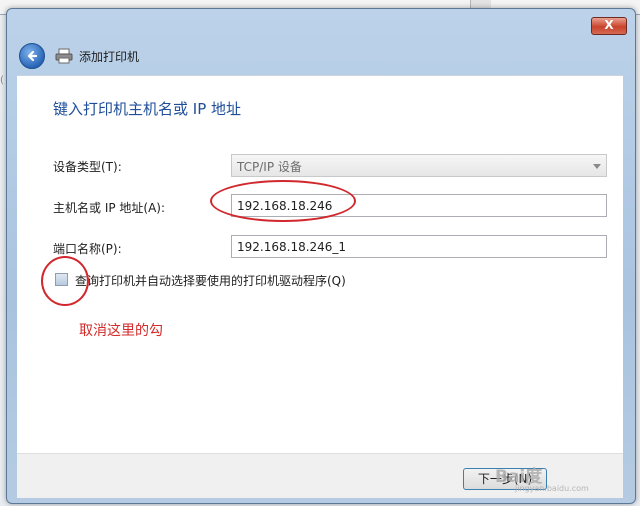 The image size is (640, 506). Describe the element at coordinates (609, 26) in the screenshot. I see `close-button: X` at that location.